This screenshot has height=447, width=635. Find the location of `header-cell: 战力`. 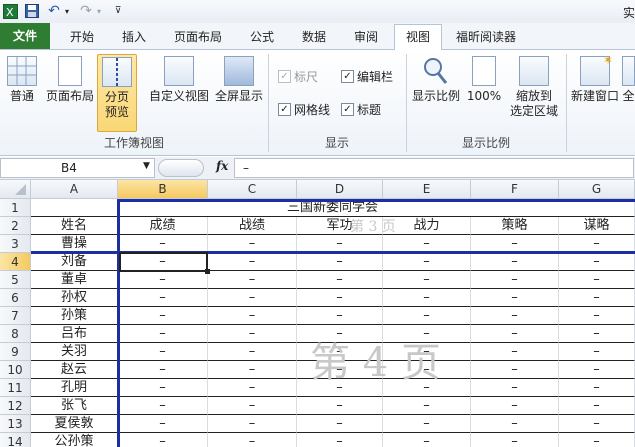

header-cell: 战力 is located at coordinates (427, 226).